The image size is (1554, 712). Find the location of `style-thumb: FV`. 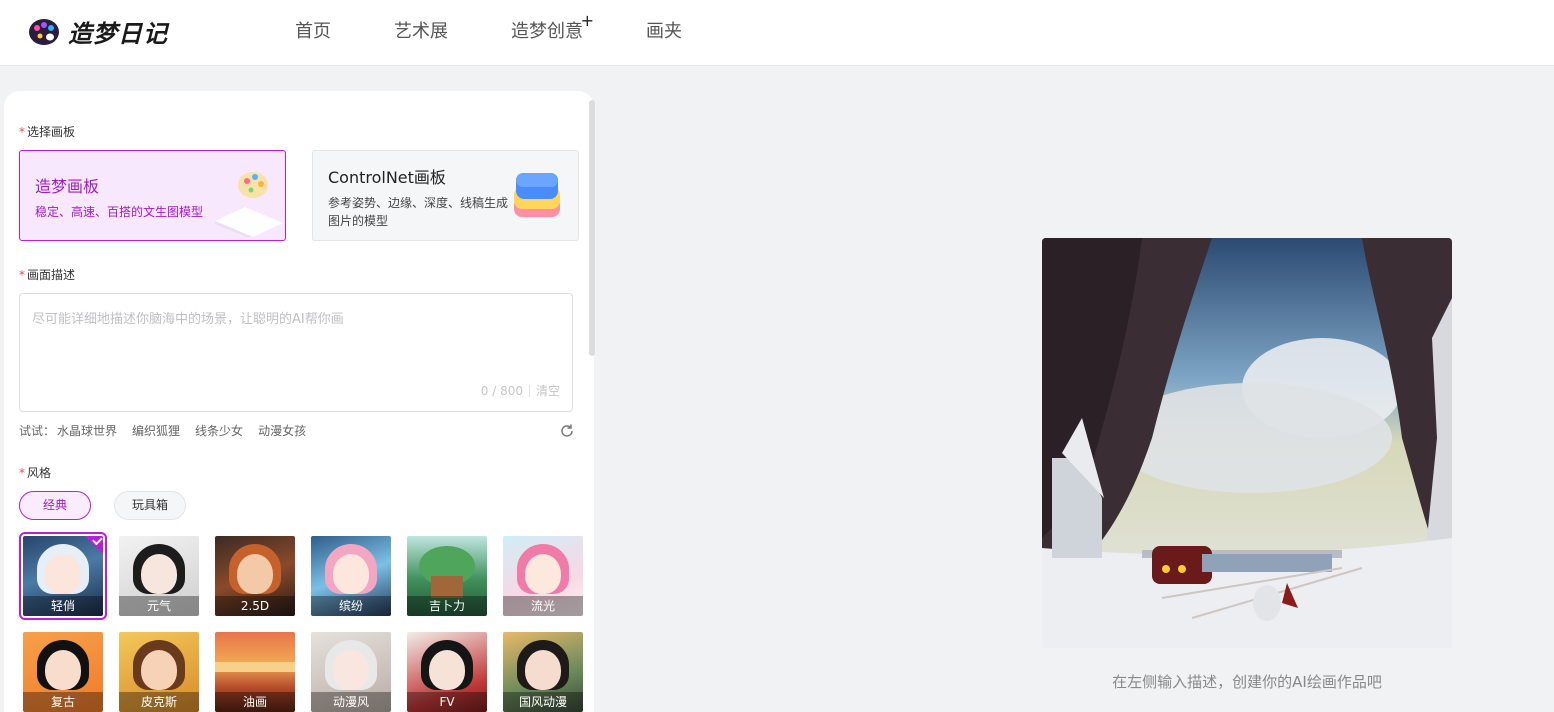

style-thumb: FV is located at coordinates (447, 672).